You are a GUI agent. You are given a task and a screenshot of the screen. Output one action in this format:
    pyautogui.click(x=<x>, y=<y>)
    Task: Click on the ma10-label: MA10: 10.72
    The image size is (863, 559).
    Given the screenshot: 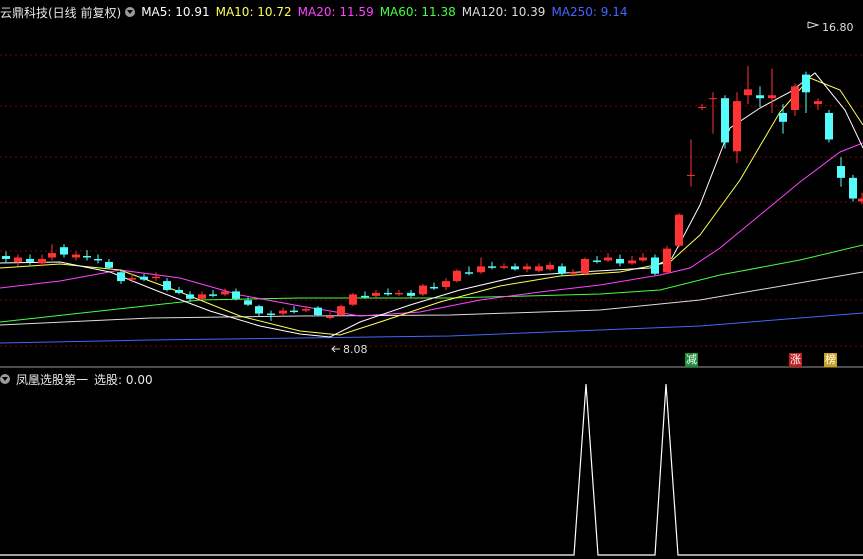 What is the action you would take?
    pyautogui.click(x=253, y=12)
    